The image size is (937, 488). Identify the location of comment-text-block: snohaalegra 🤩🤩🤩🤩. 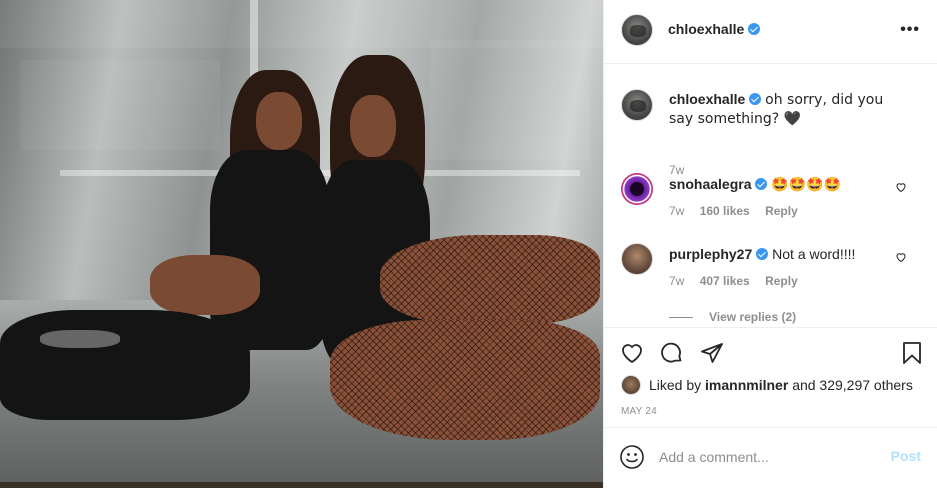
(784, 184).